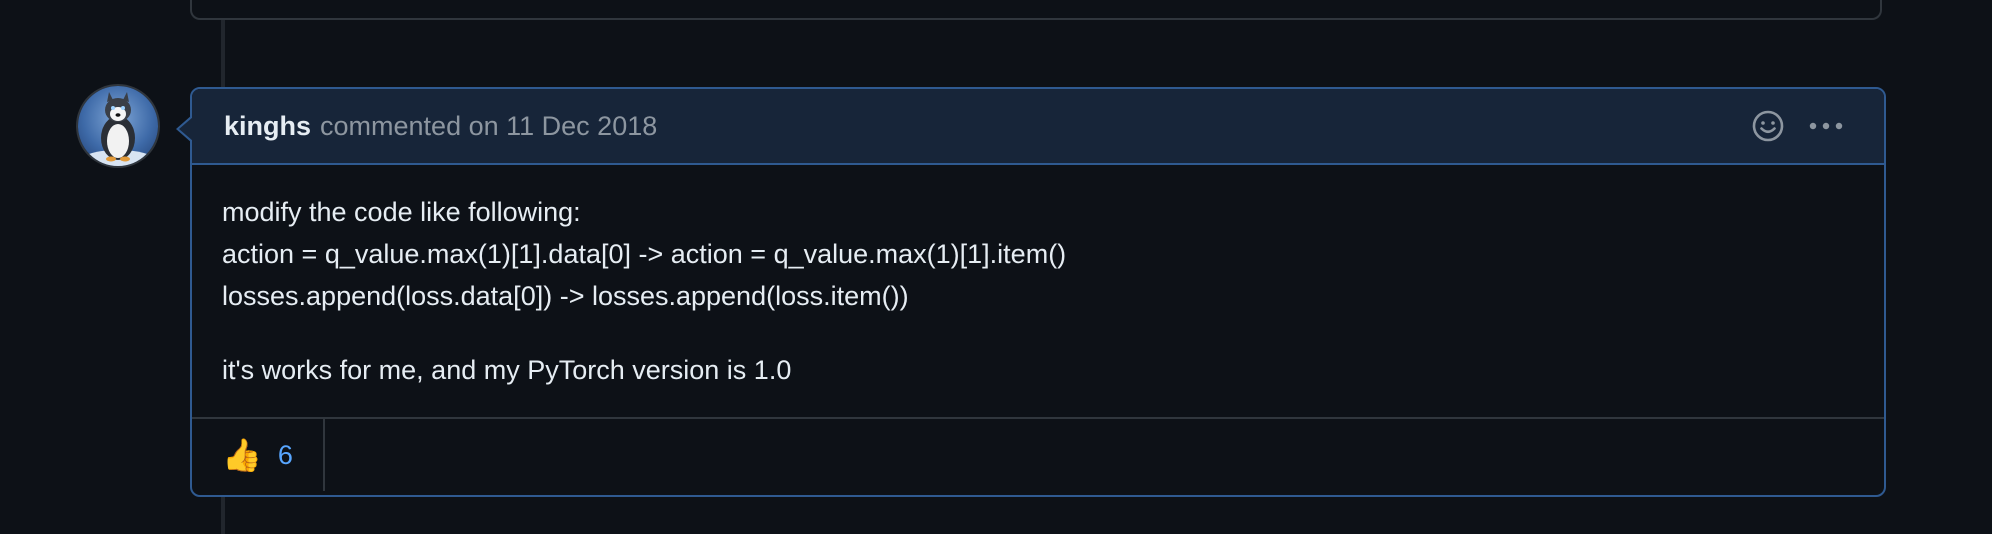 Image resolution: width=1992 pixels, height=534 pixels. Describe the element at coordinates (186, 129) in the screenshot. I see `comment-pointer-fill` at that location.